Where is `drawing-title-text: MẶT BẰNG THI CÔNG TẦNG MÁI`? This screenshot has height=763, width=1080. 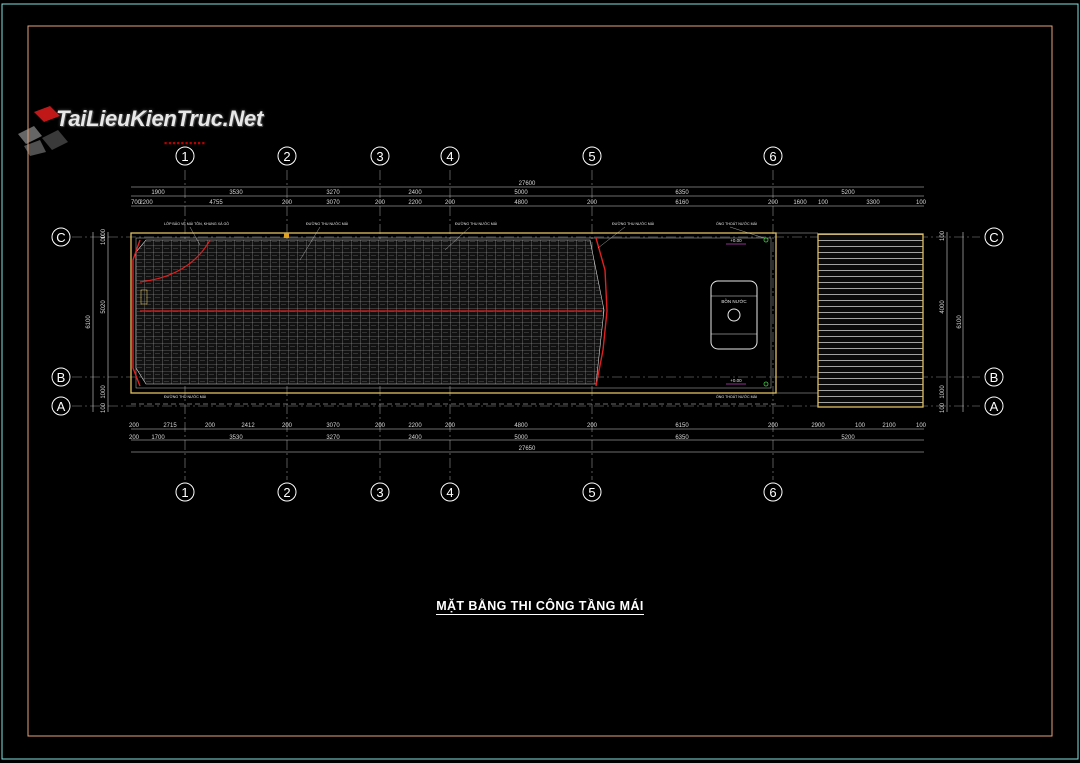
drawing-title-text: MẶT BẰNG THI CÔNG TẦNG MÁI is located at coordinates (540, 607).